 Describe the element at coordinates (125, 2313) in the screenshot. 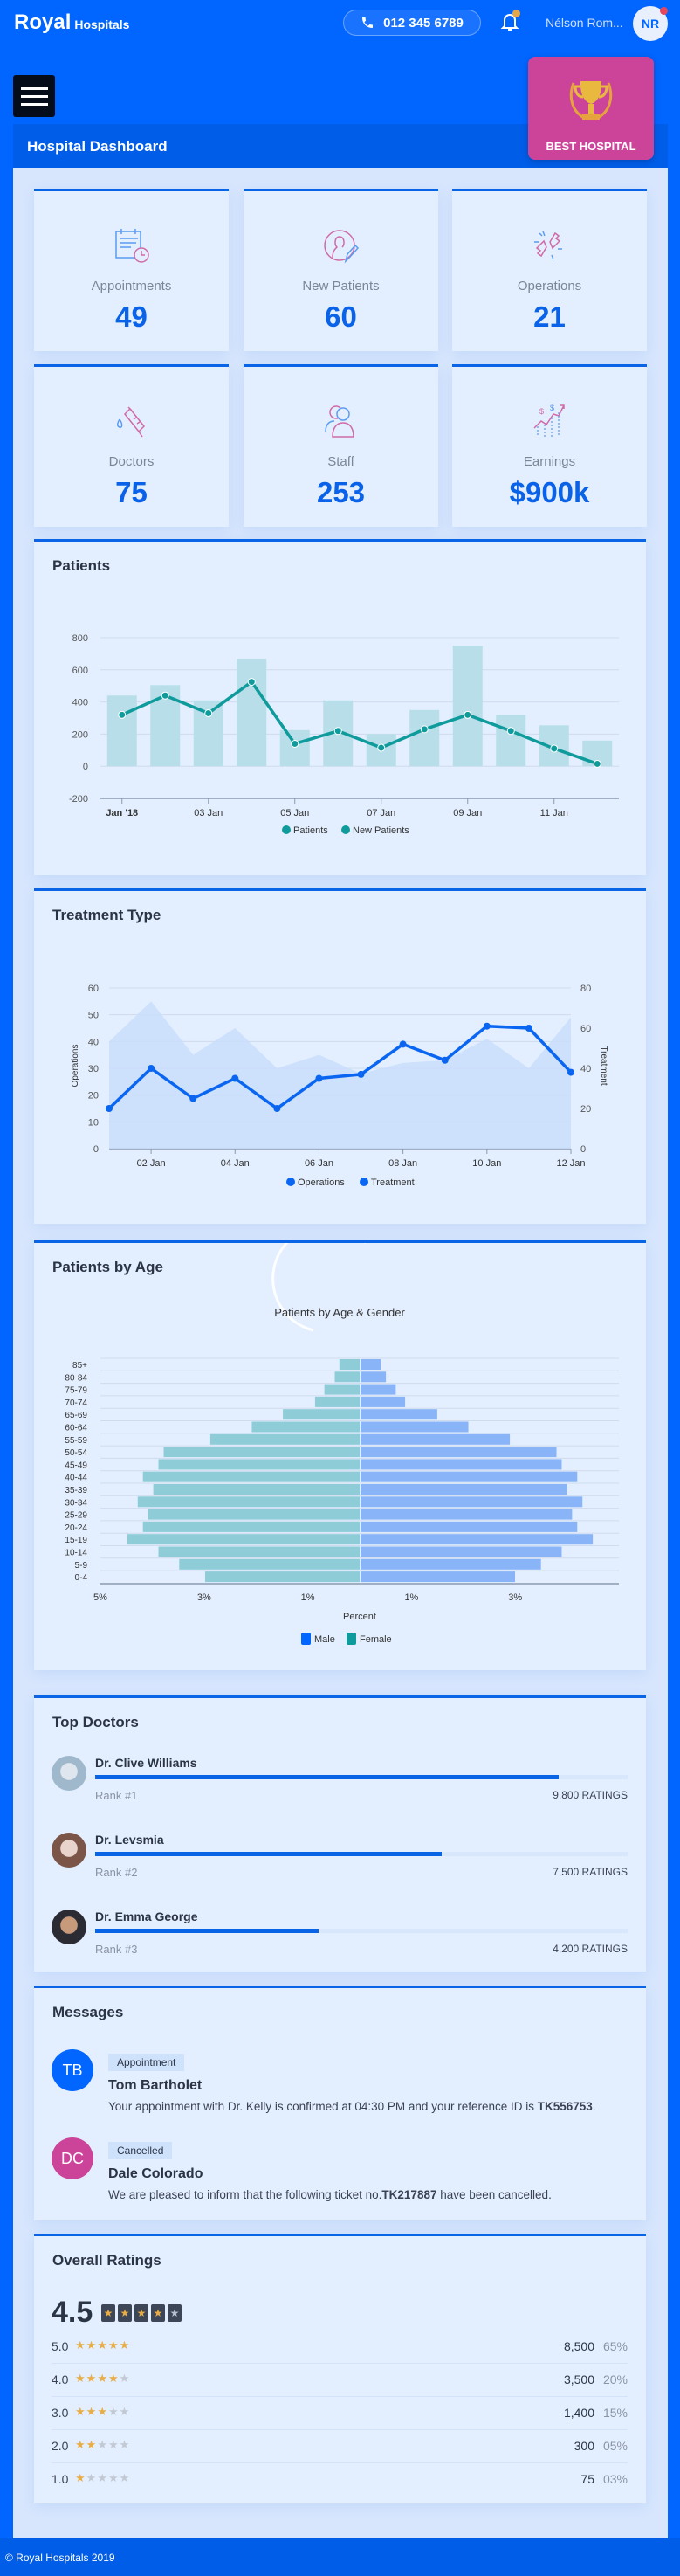

I see `star-icon: ★` at that location.